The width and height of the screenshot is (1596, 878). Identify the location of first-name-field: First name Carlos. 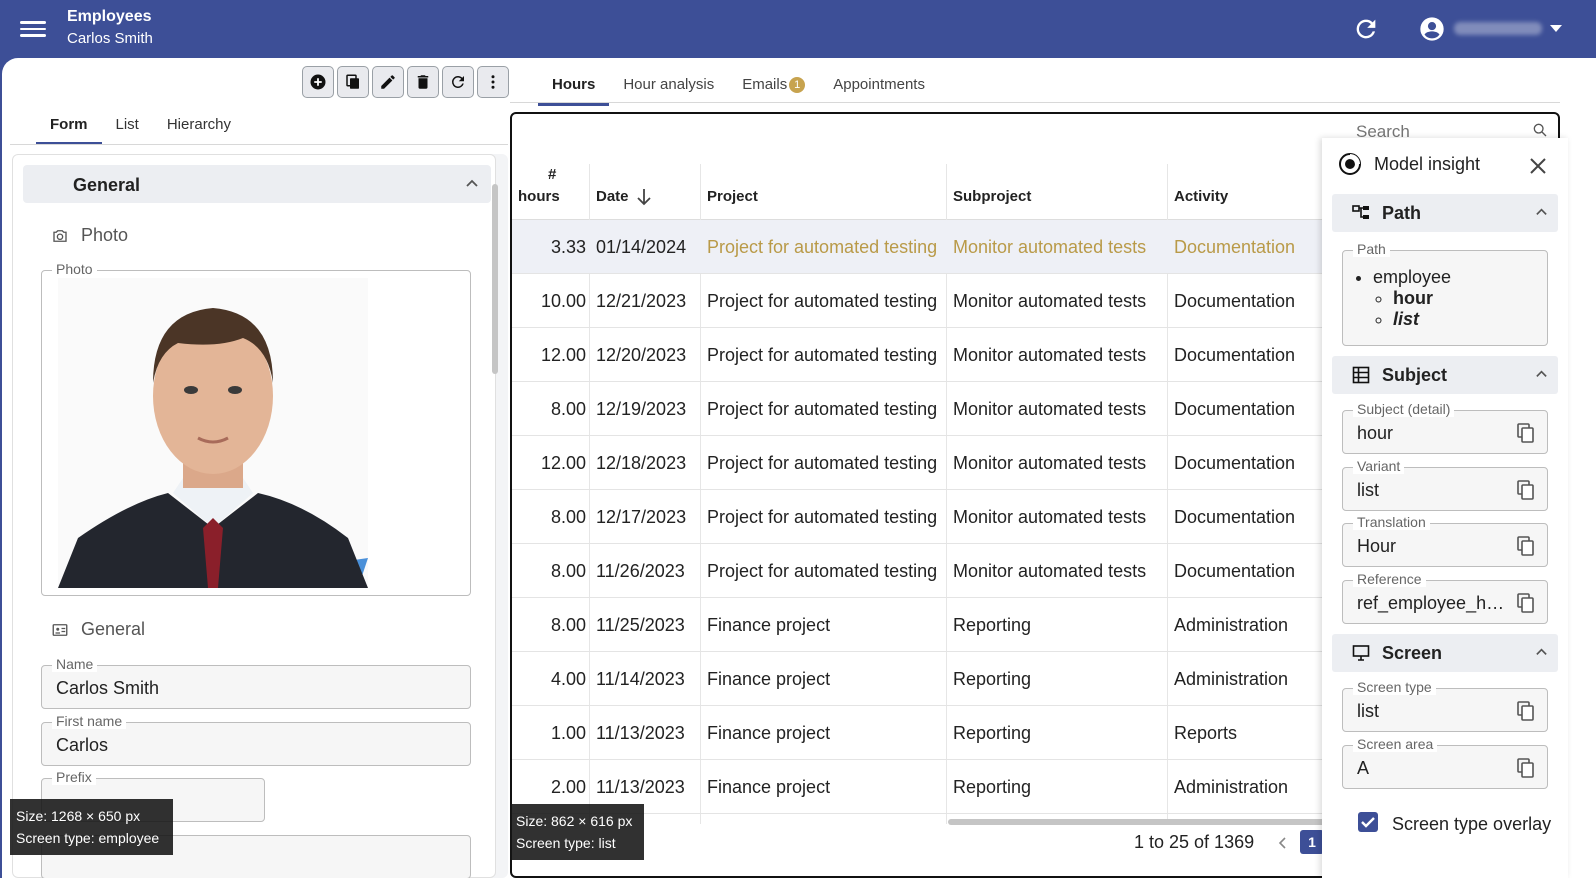
(256, 739).